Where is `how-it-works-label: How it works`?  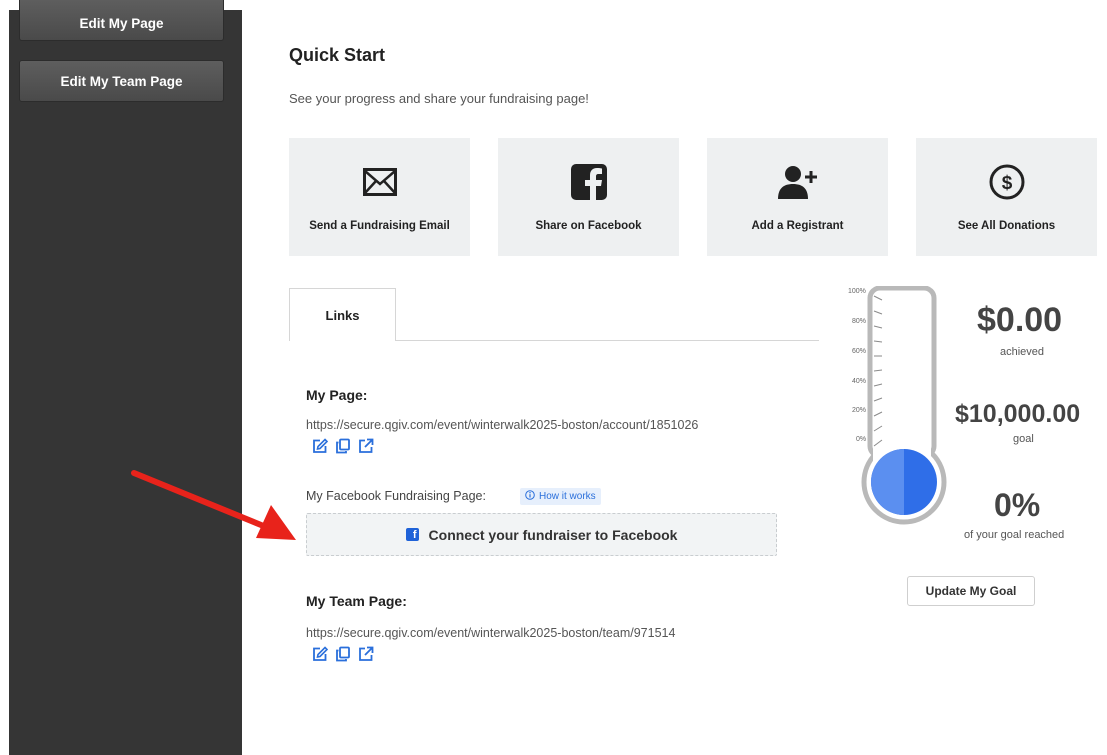
how-it-works-label: How it works is located at coordinates (567, 496).